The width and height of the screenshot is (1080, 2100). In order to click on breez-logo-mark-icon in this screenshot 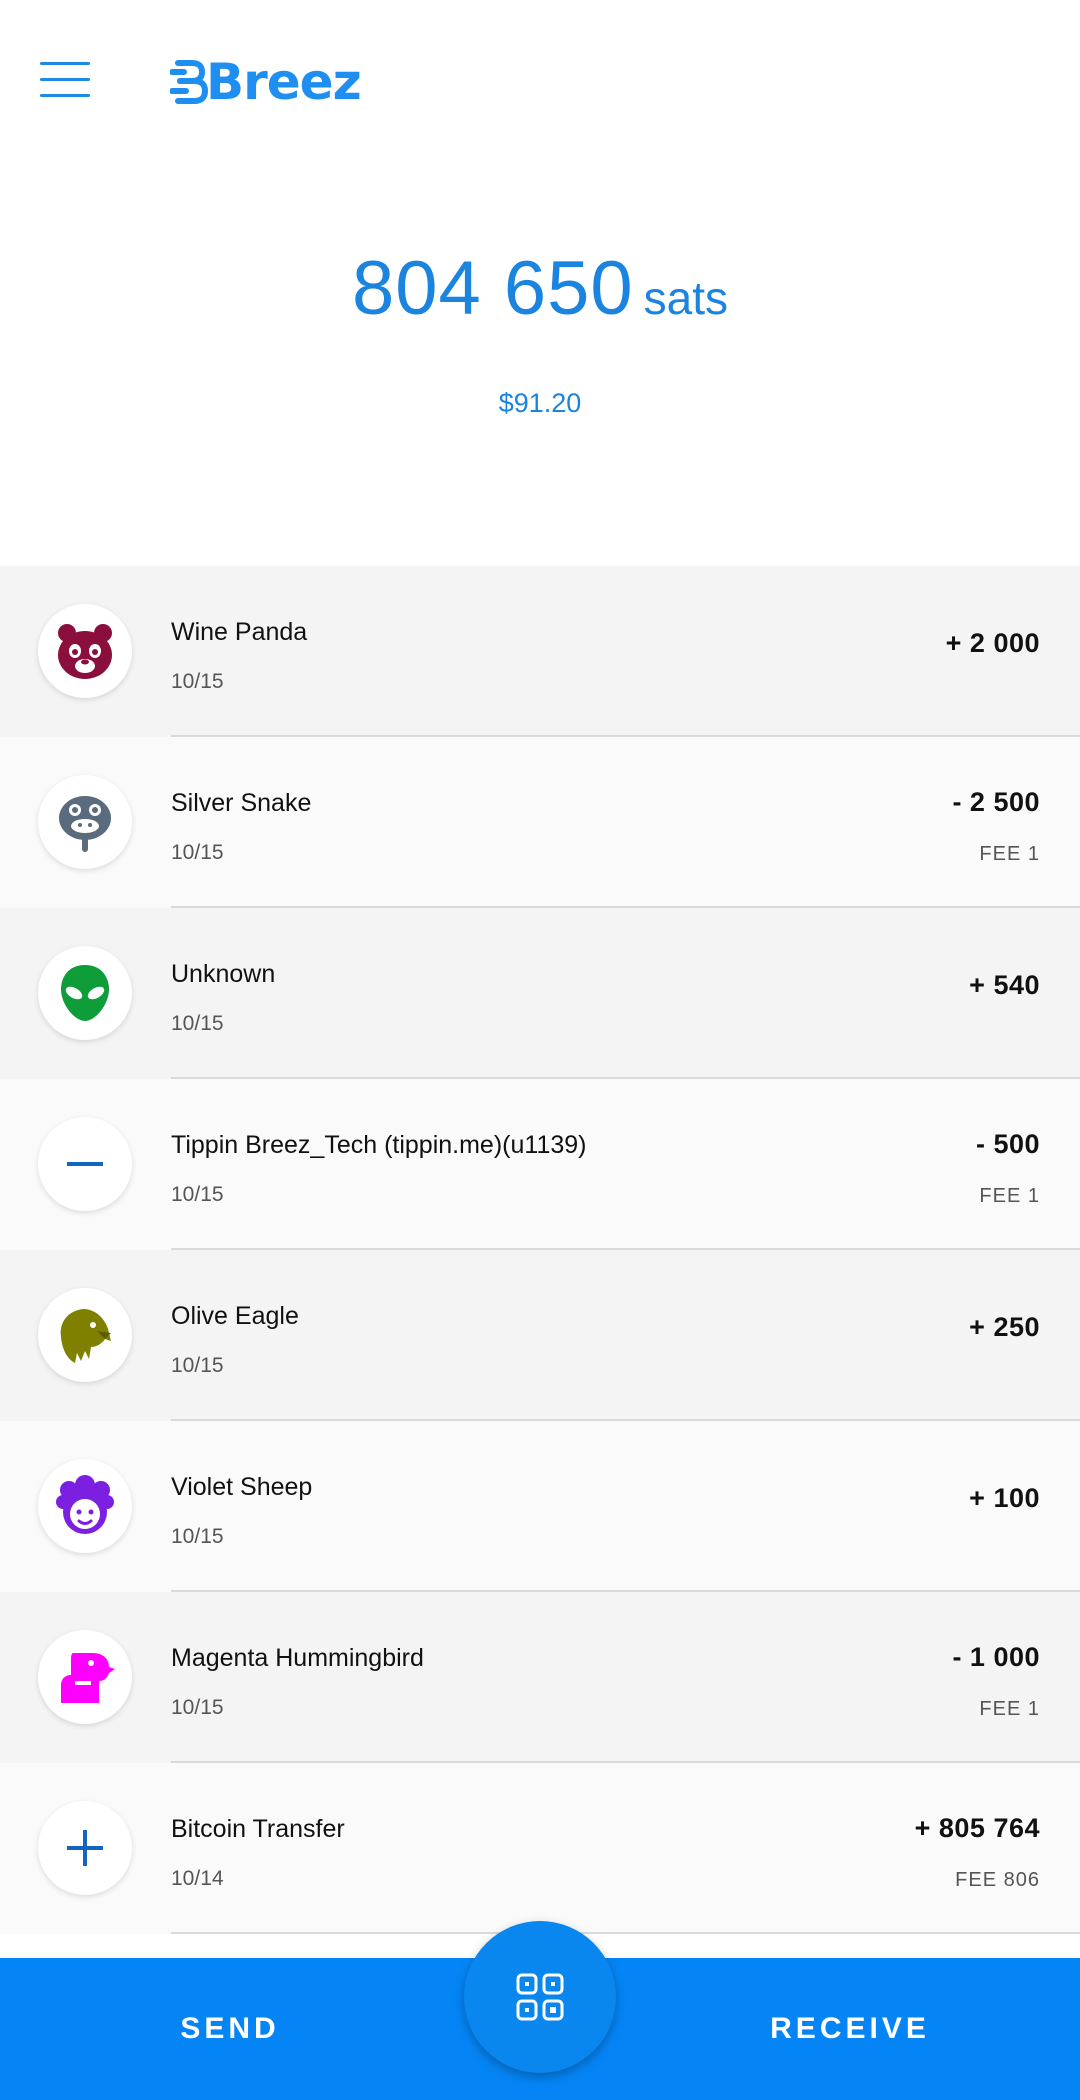, I will do `click(189, 82)`.